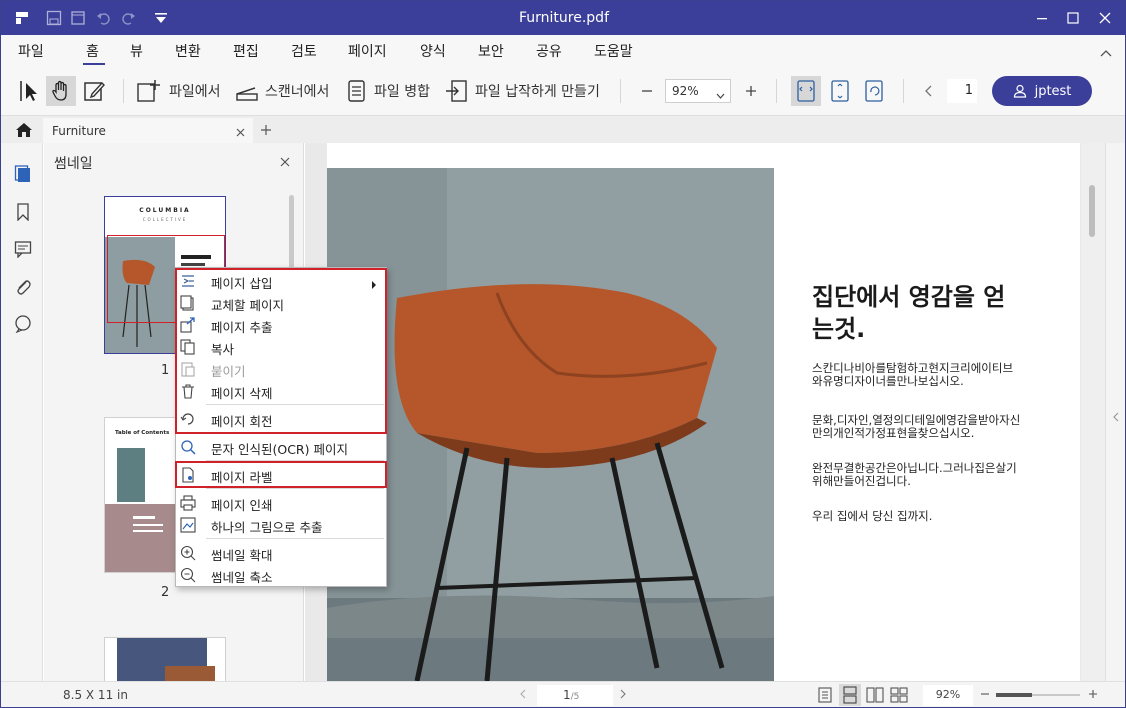 The image size is (1126, 708). I want to click on bookmark-icon, so click(23, 212).